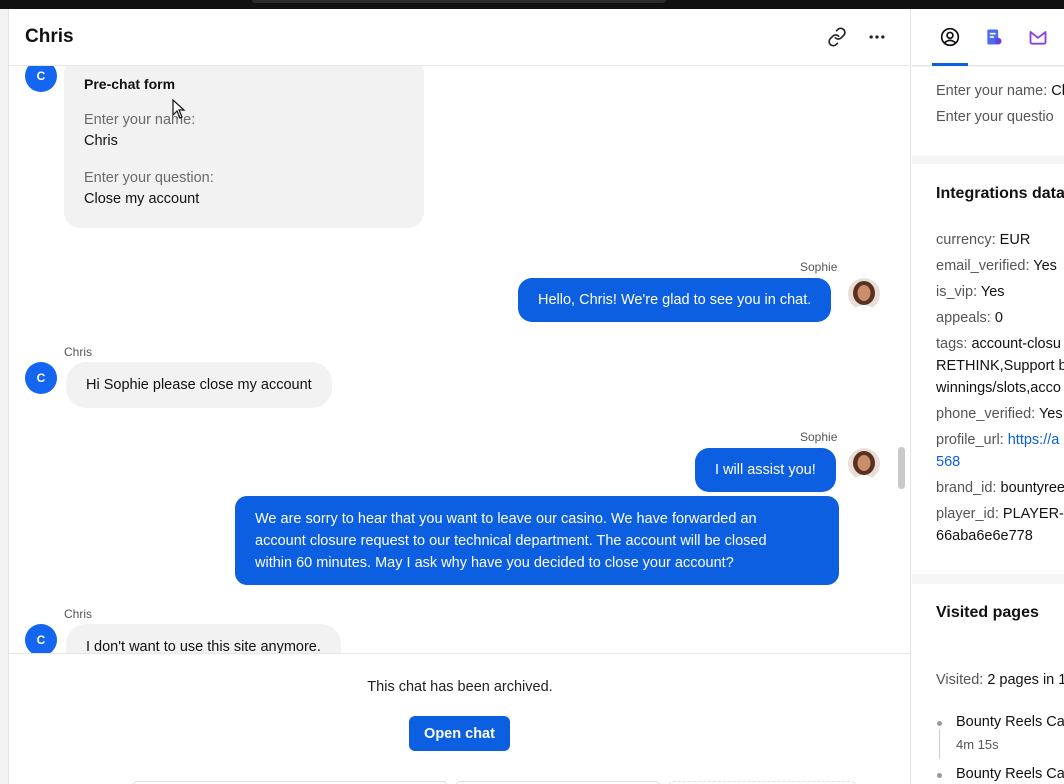  What do you see at coordinates (142, 199) in the screenshot?
I see `prechat-question-value: Close my account` at bounding box center [142, 199].